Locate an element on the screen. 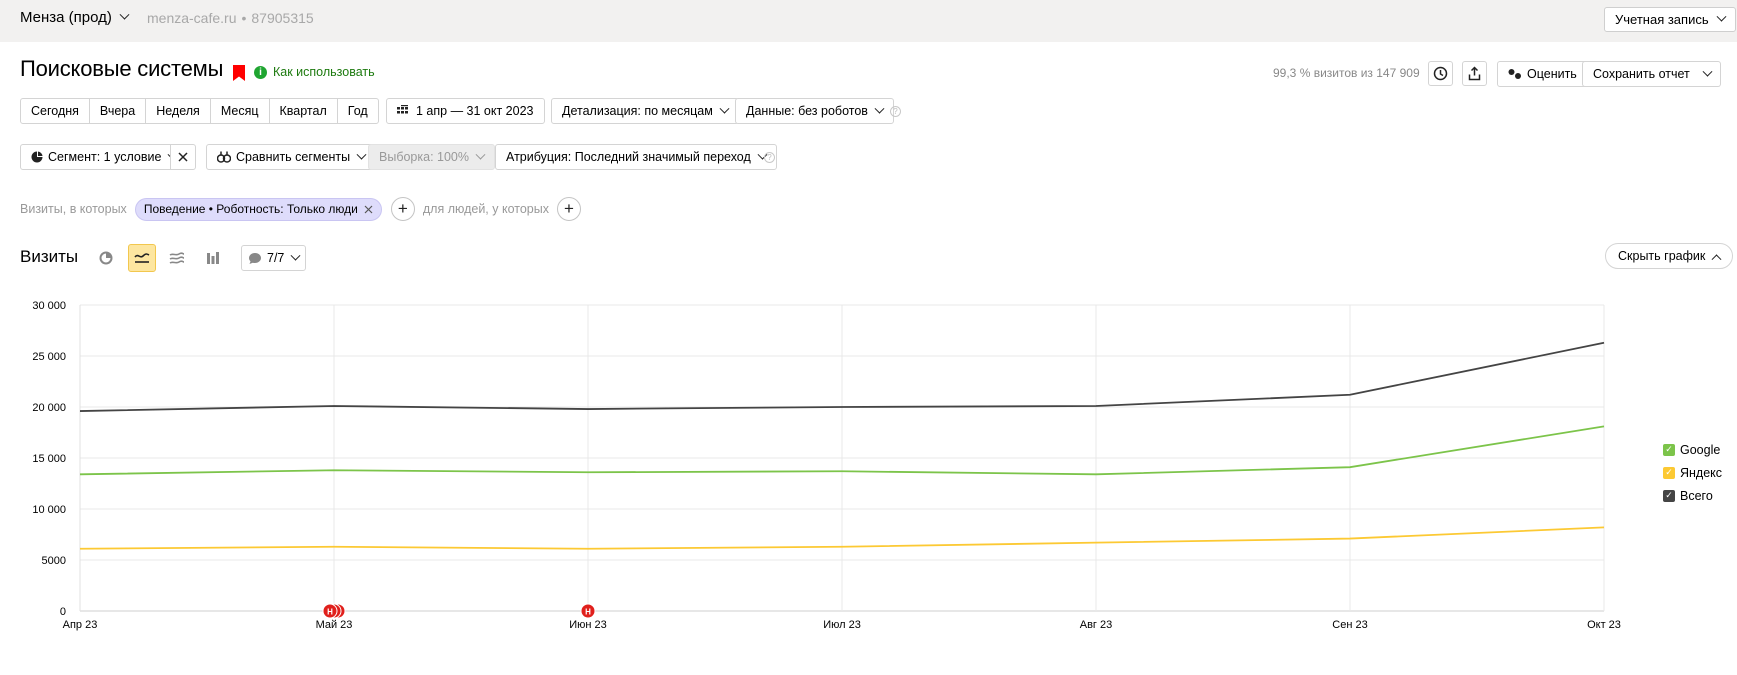 The height and width of the screenshot is (675, 1737). site-domain: menza-cafe.ru is located at coordinates (192, 18).